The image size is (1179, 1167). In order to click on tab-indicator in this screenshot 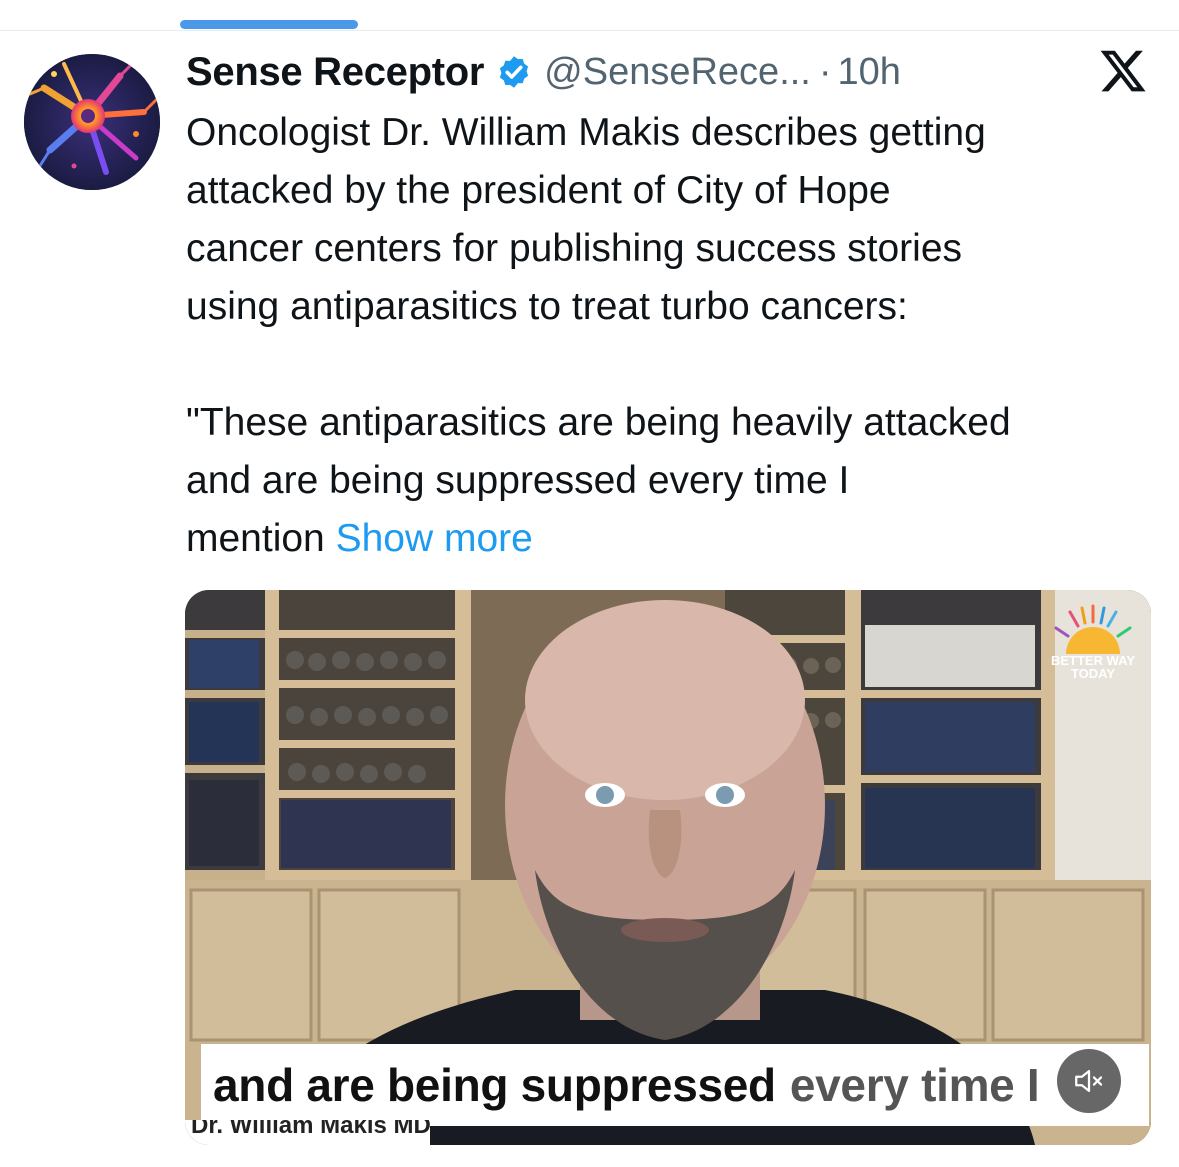, I will do `click(269, 24)`.